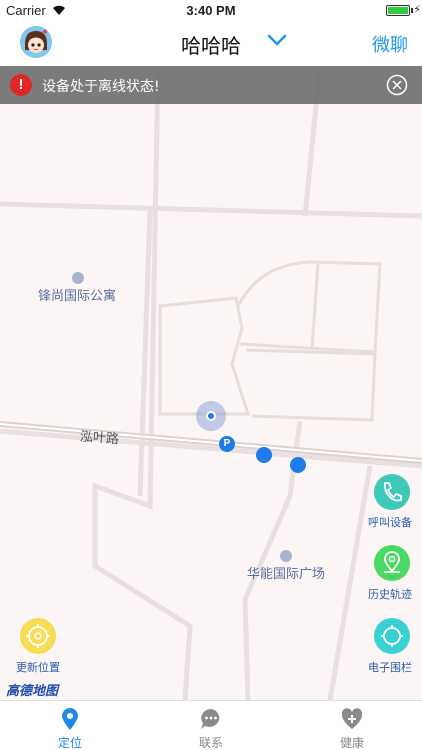  I want to click on history-track-button, so click(392, 563).